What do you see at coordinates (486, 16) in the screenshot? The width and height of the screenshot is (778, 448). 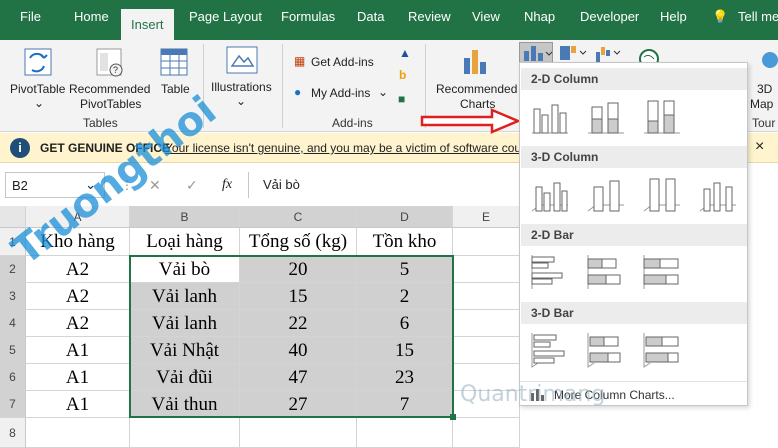 I see `tab-view: View` at bounding box center [486, 16].